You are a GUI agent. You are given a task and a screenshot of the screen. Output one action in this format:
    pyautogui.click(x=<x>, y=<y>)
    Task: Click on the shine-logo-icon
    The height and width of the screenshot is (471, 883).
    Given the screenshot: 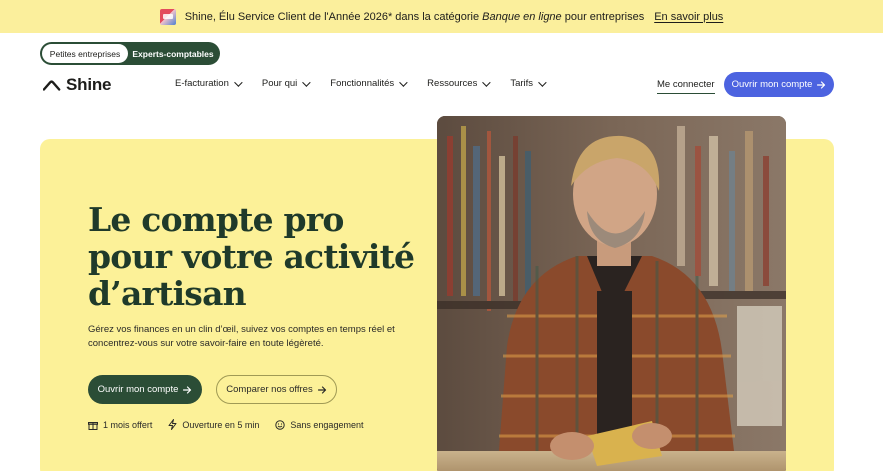 What is the action you would take?
    pyautogui.click(x=52, y=85)
    